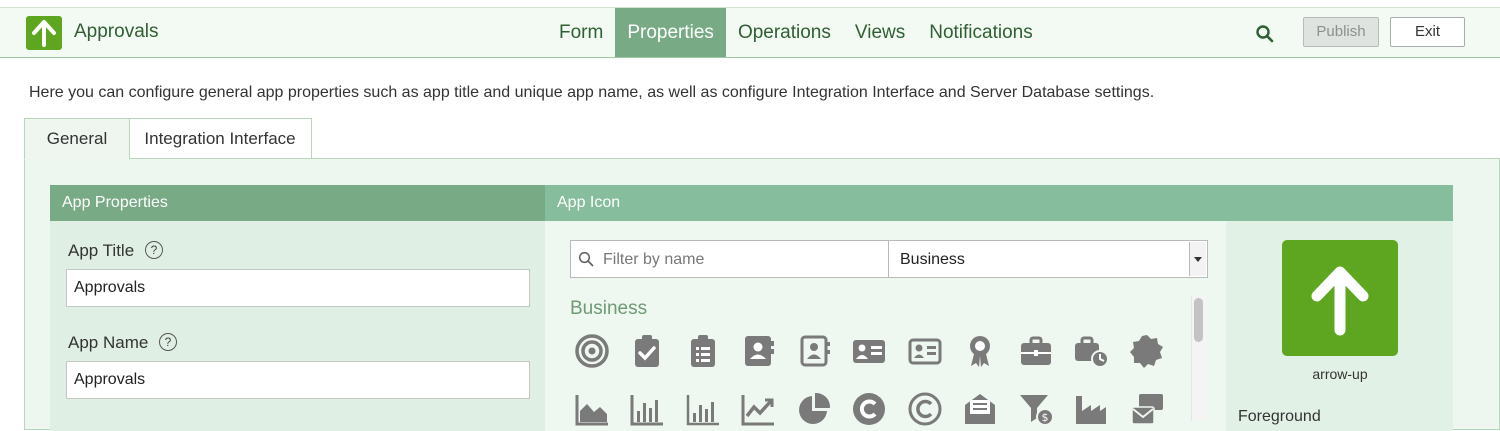  I want to click on nav-views: Views, so click(880, 32).